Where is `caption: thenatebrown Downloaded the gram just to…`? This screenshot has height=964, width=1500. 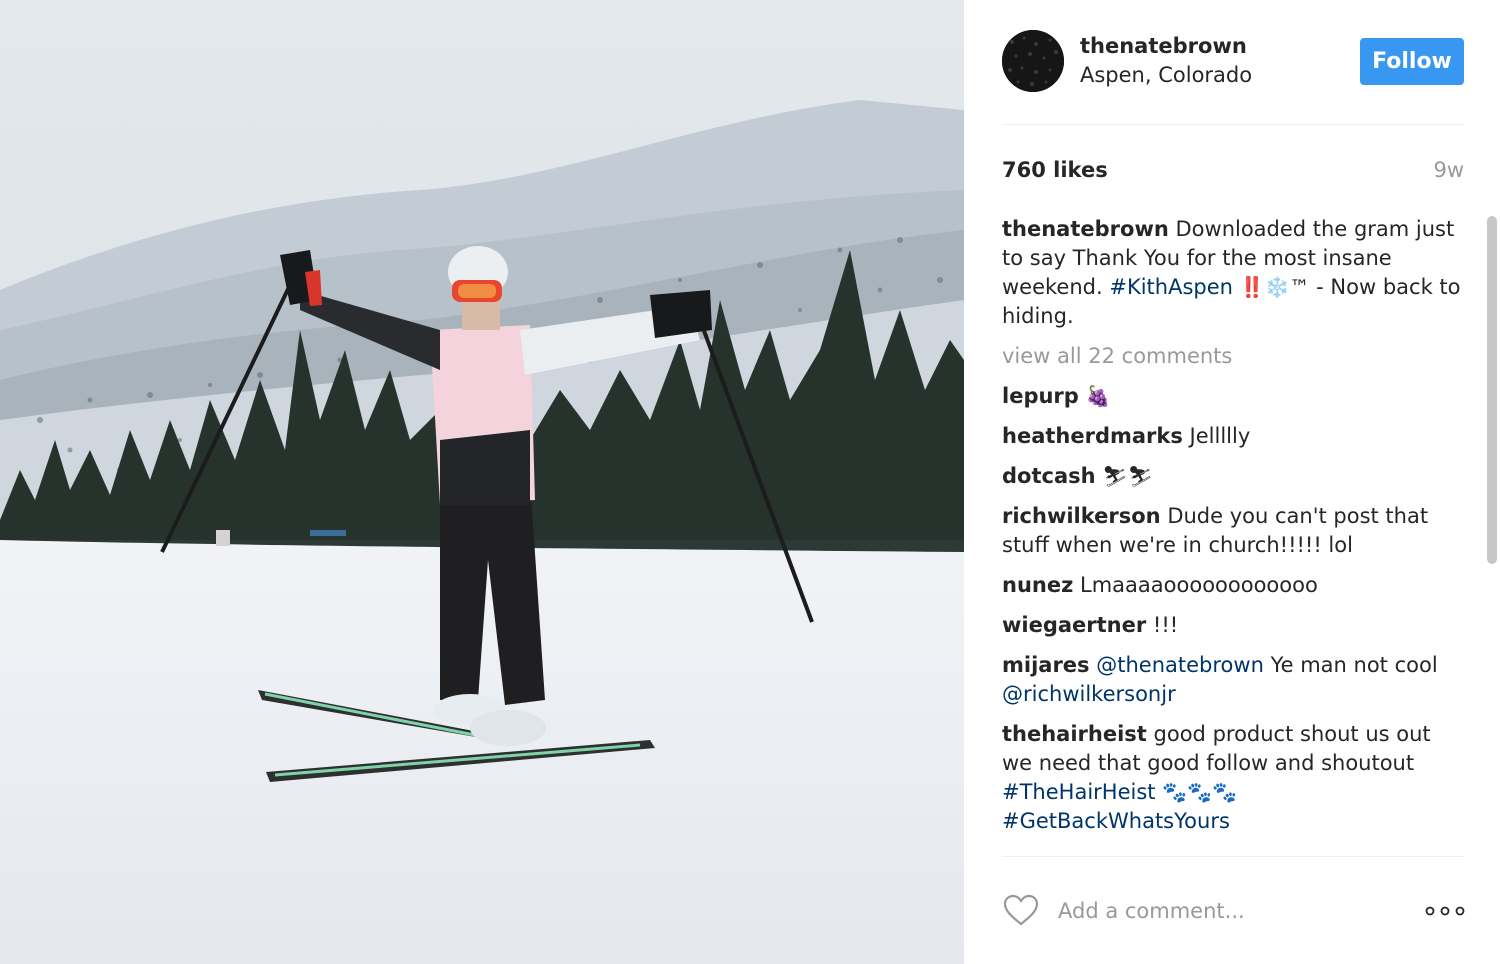
caption: thenatebrown Downloaded the gram just to… is located at coordinates (1233, 273).